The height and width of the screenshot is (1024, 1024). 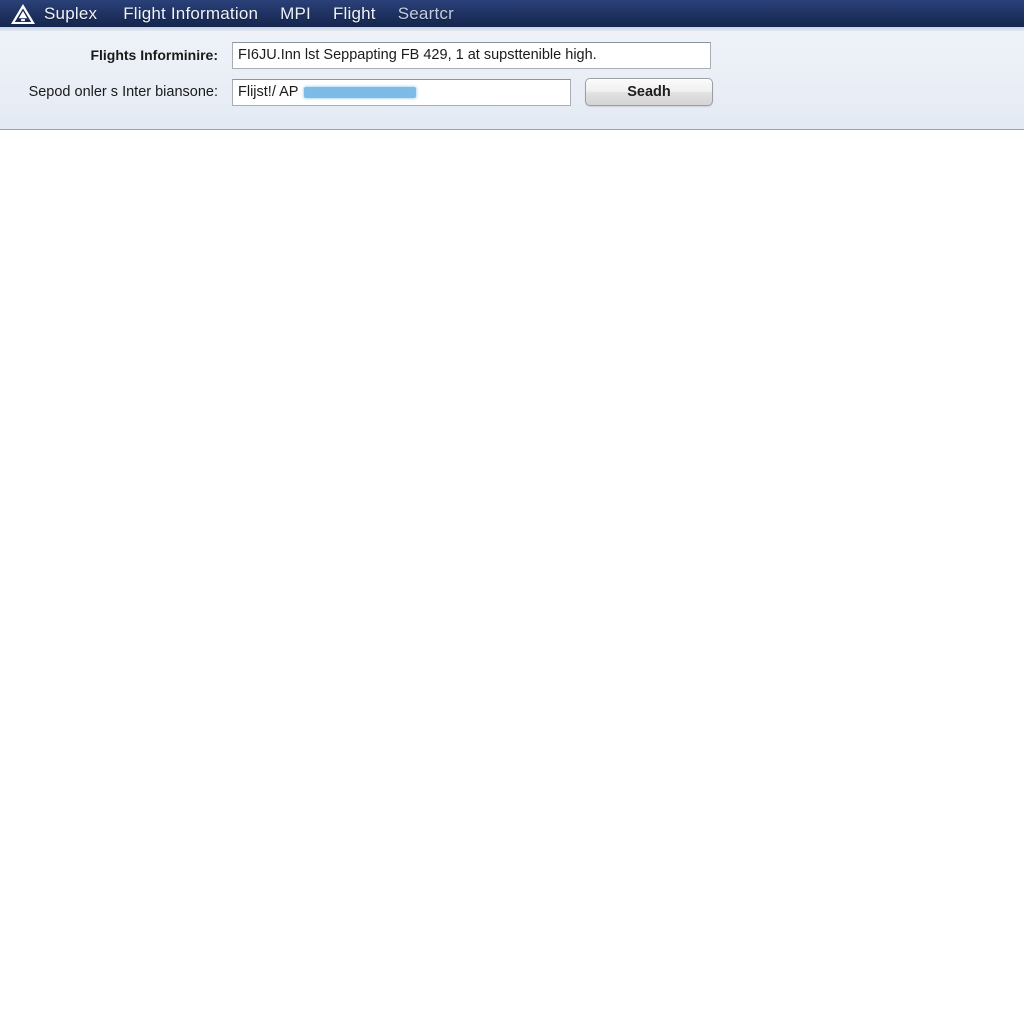 What do you see at coordinates (268, 92) in the screenshot?
I see `second-order-input-value: Flijst!/ AP` at bounding box center [268, 92].